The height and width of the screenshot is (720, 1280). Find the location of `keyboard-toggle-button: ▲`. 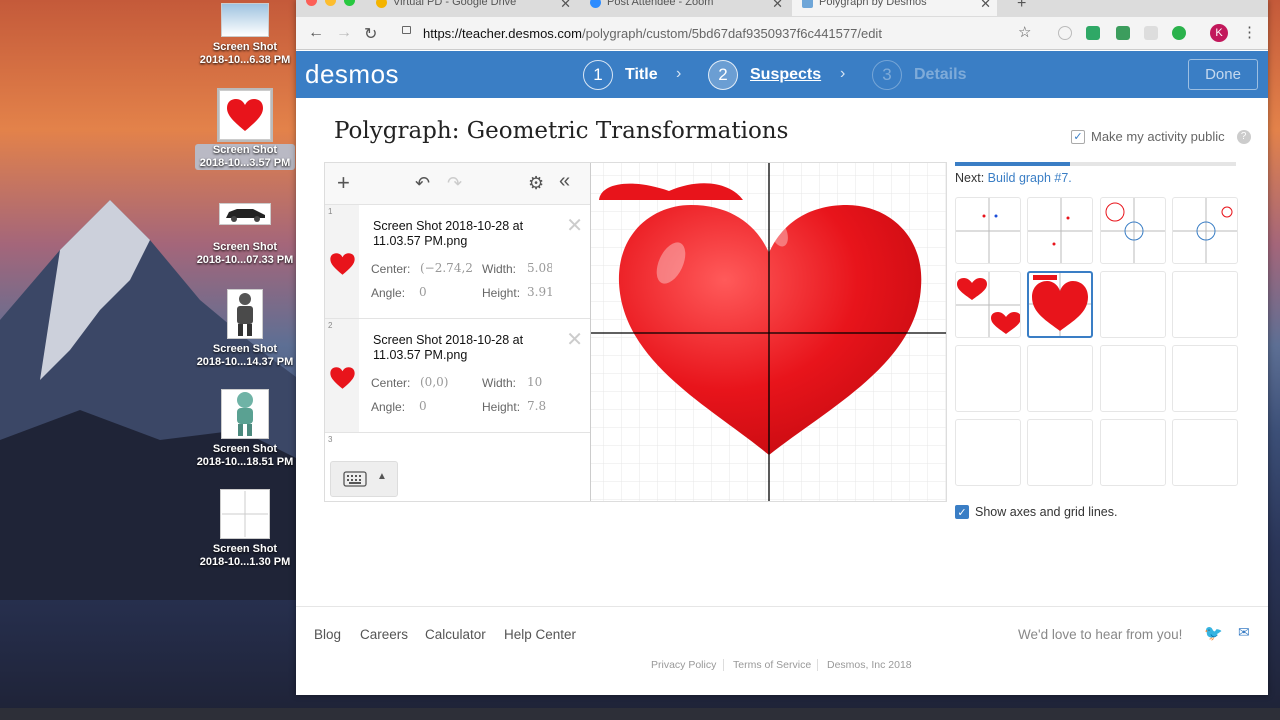

keyboard-toggle-button: ▲ is located at coordinates (364, 479).